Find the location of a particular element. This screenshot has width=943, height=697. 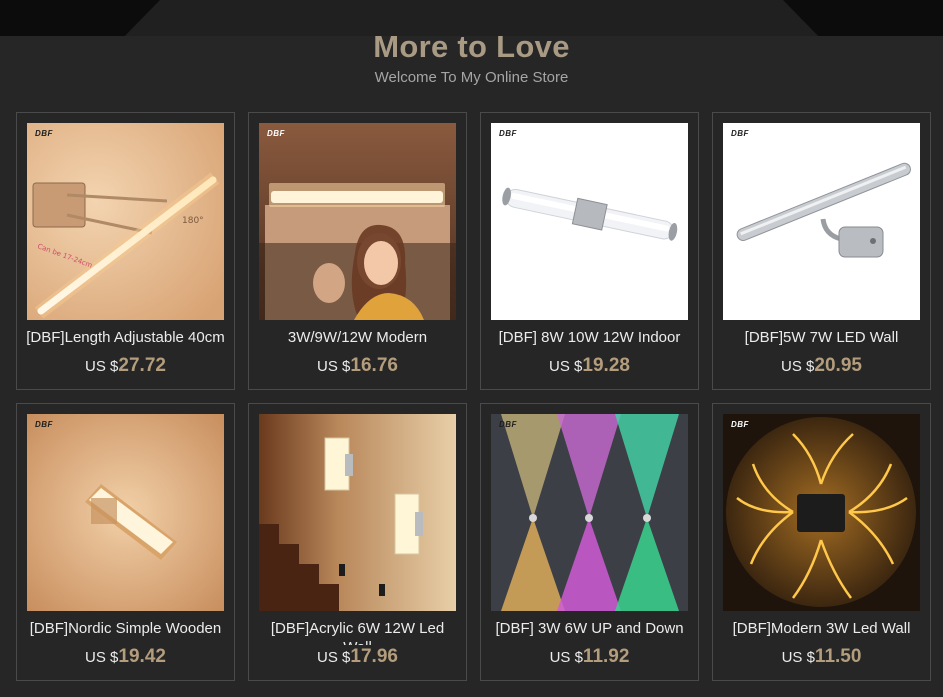

price-amount: 16.76 is located at coordinates (374, 365).